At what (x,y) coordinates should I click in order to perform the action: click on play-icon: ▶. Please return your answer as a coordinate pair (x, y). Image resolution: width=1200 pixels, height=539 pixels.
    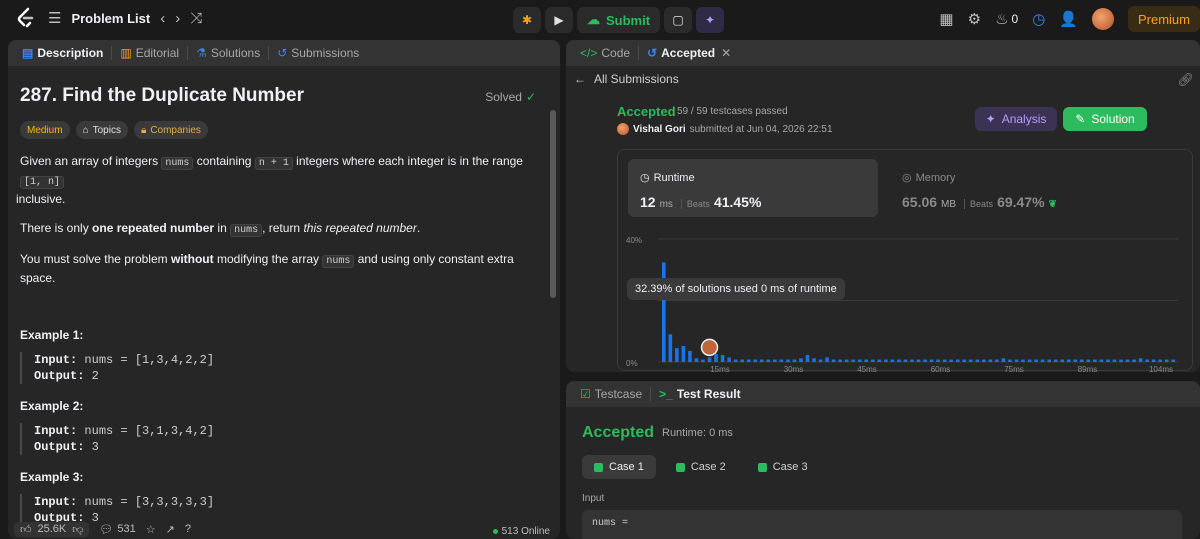
    Looking at the image, I should click on (559, 20).